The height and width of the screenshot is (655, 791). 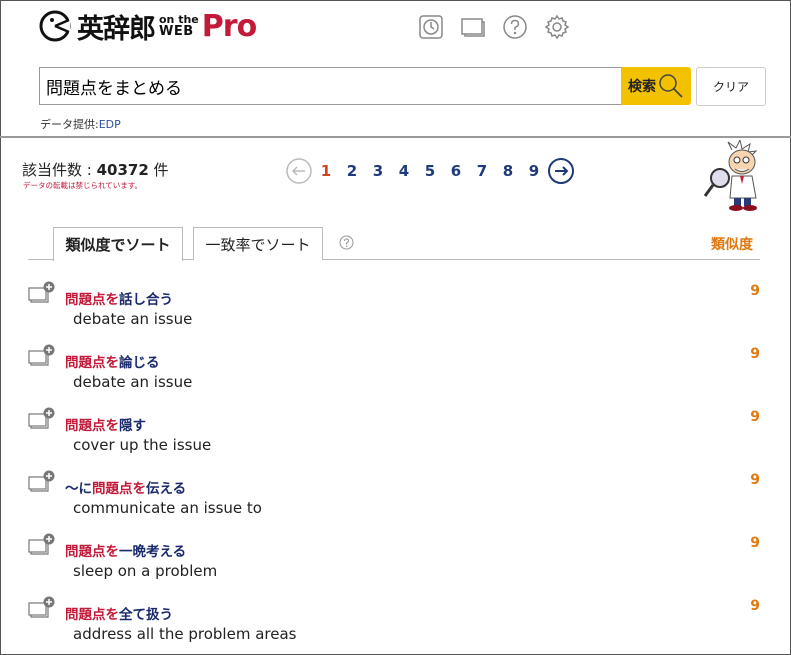 I want to click on result-item: ～に問題点を伝える communicate an issue to 9, so click(x=395, y=502).